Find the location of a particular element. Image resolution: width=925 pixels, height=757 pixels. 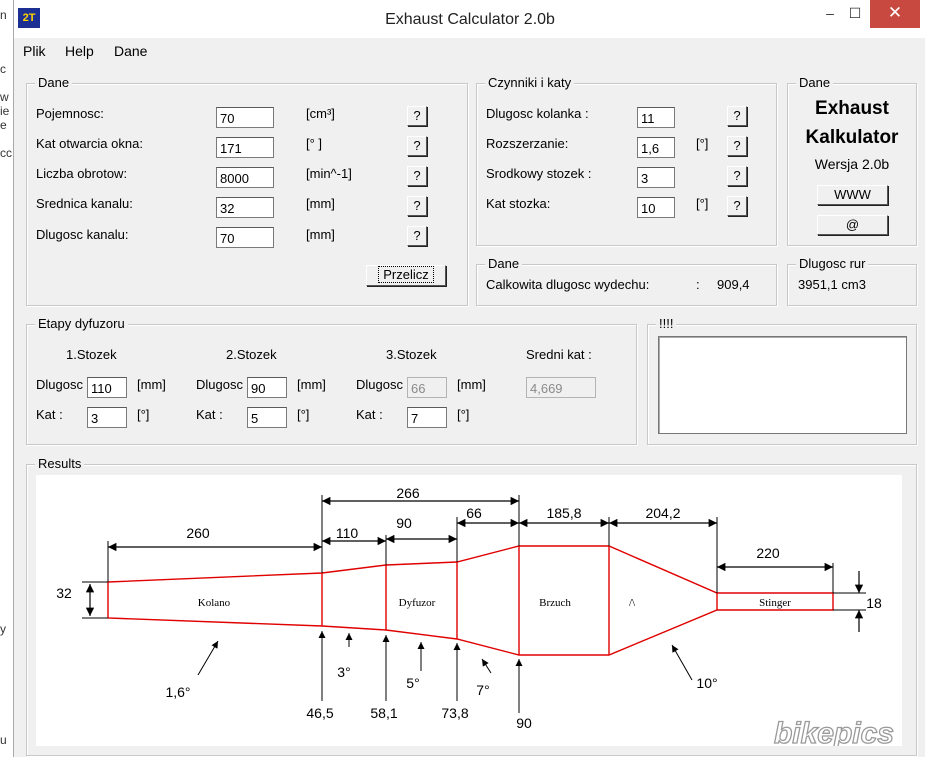

kat-stozka-input: 10 is located at coordinates (656, 207).